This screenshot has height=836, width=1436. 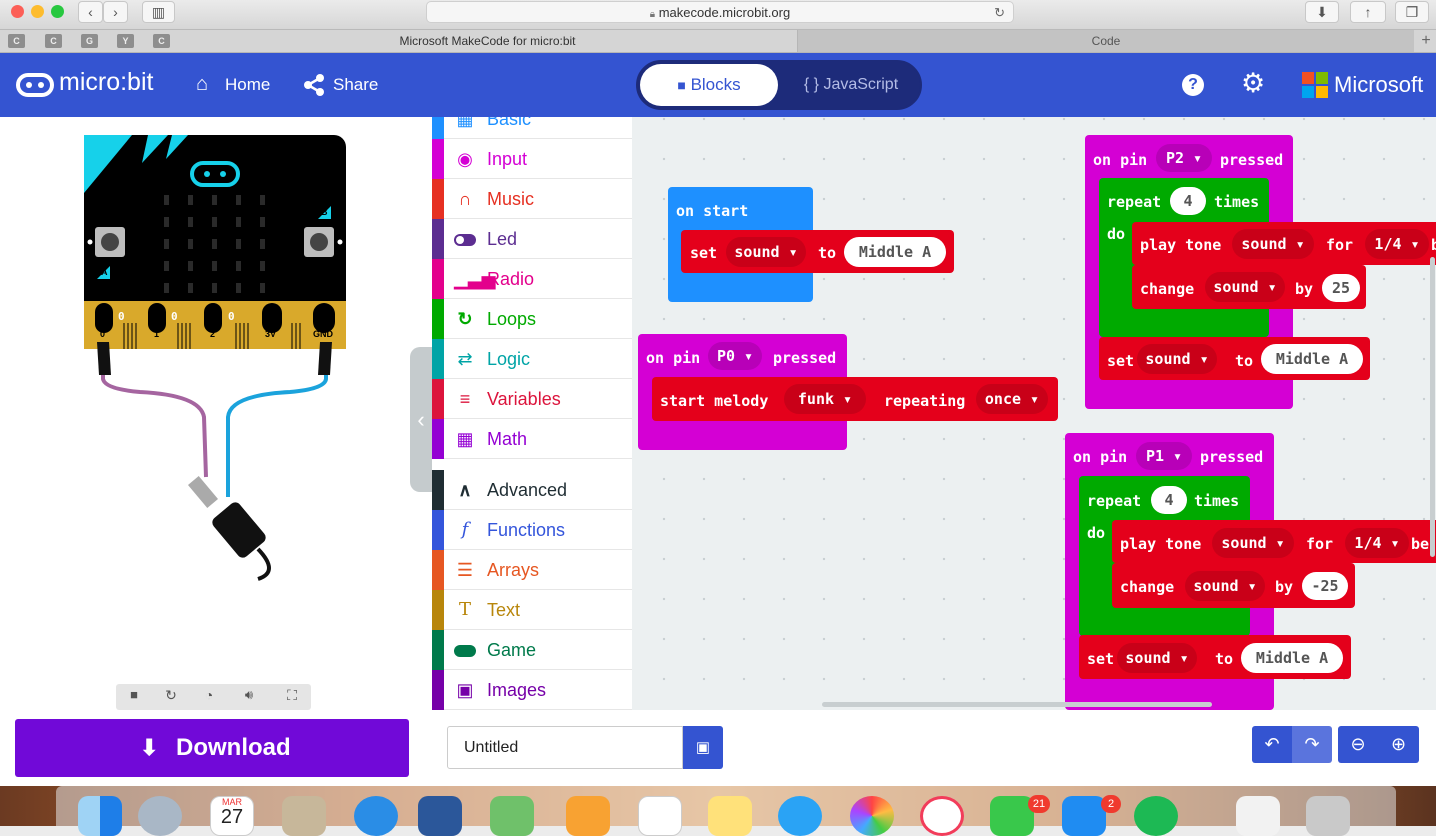 I want to click on zoom-window-button, so click(x=57, y=11).